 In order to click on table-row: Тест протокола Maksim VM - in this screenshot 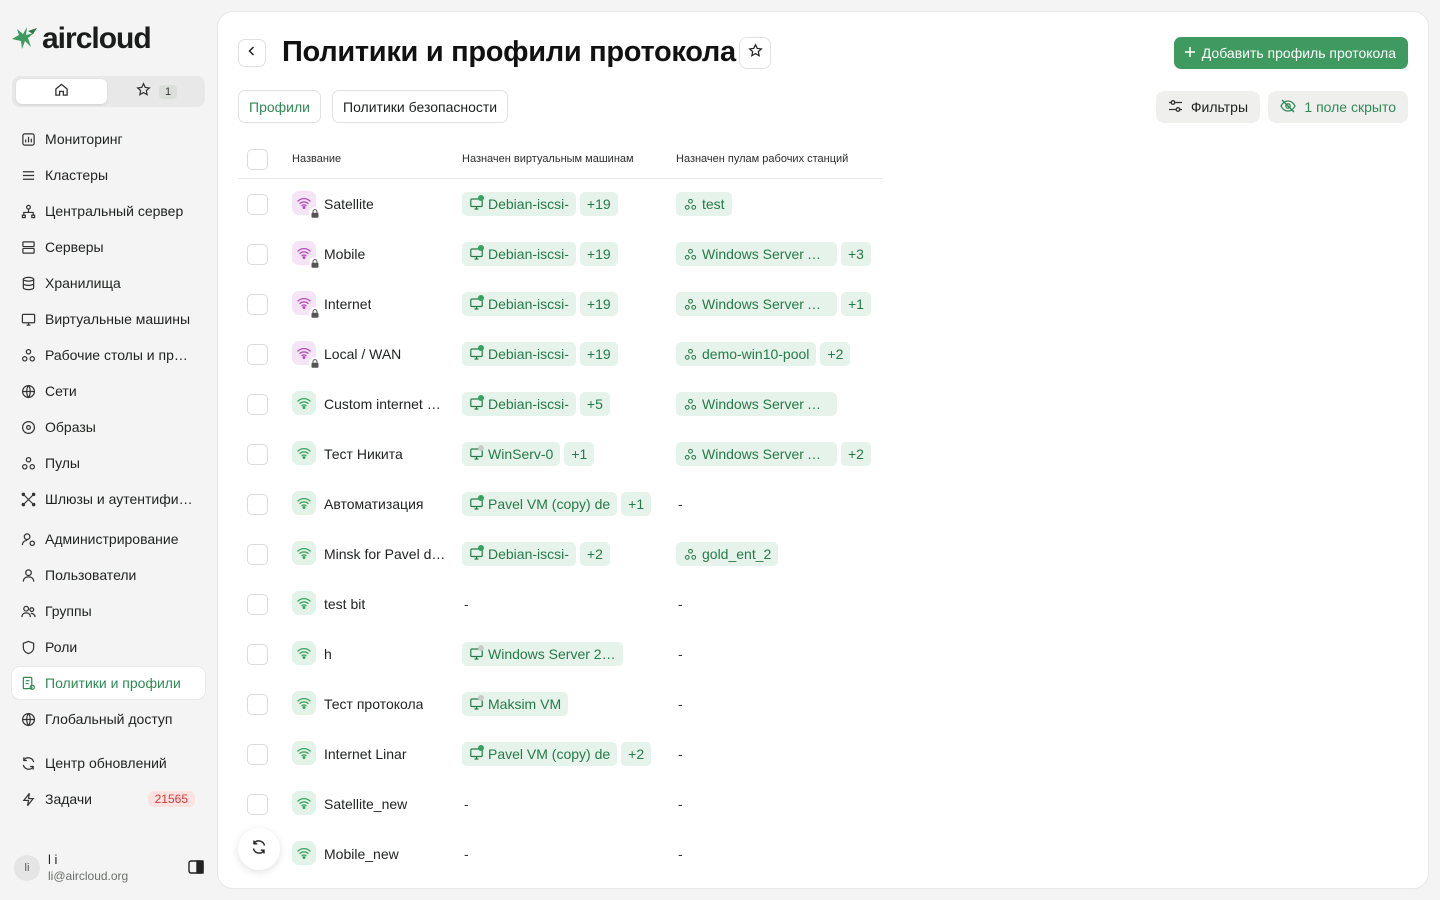, I will do `click(560, 704)`.